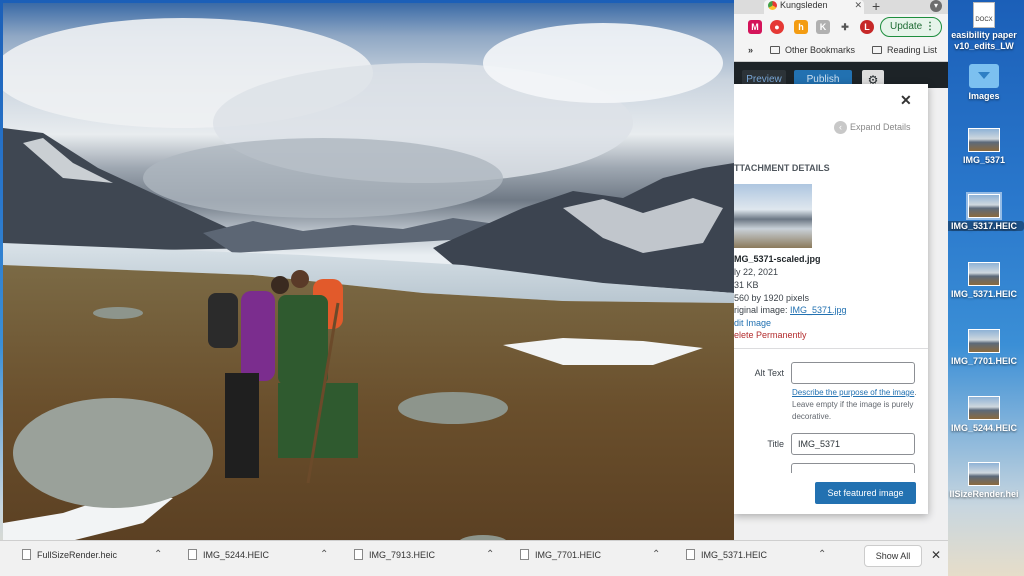 The image size is (1024, 576). I want to click on tab-title: Kungsleden, so click(804, 5).